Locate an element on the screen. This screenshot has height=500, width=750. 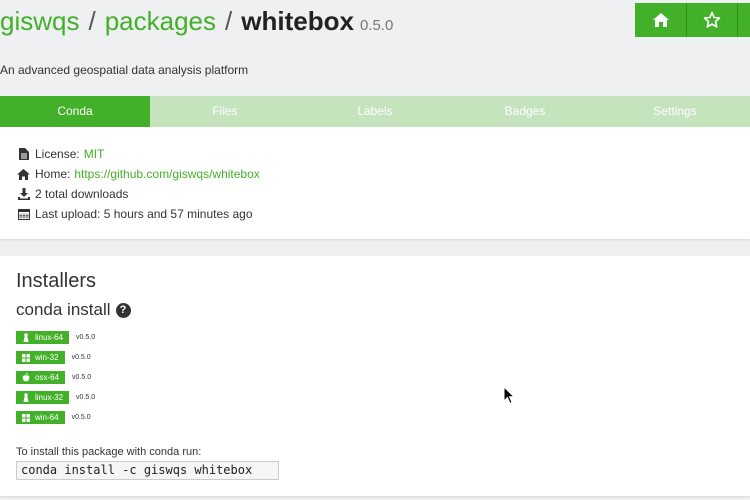
home-button is located at coordinates (660, 20).